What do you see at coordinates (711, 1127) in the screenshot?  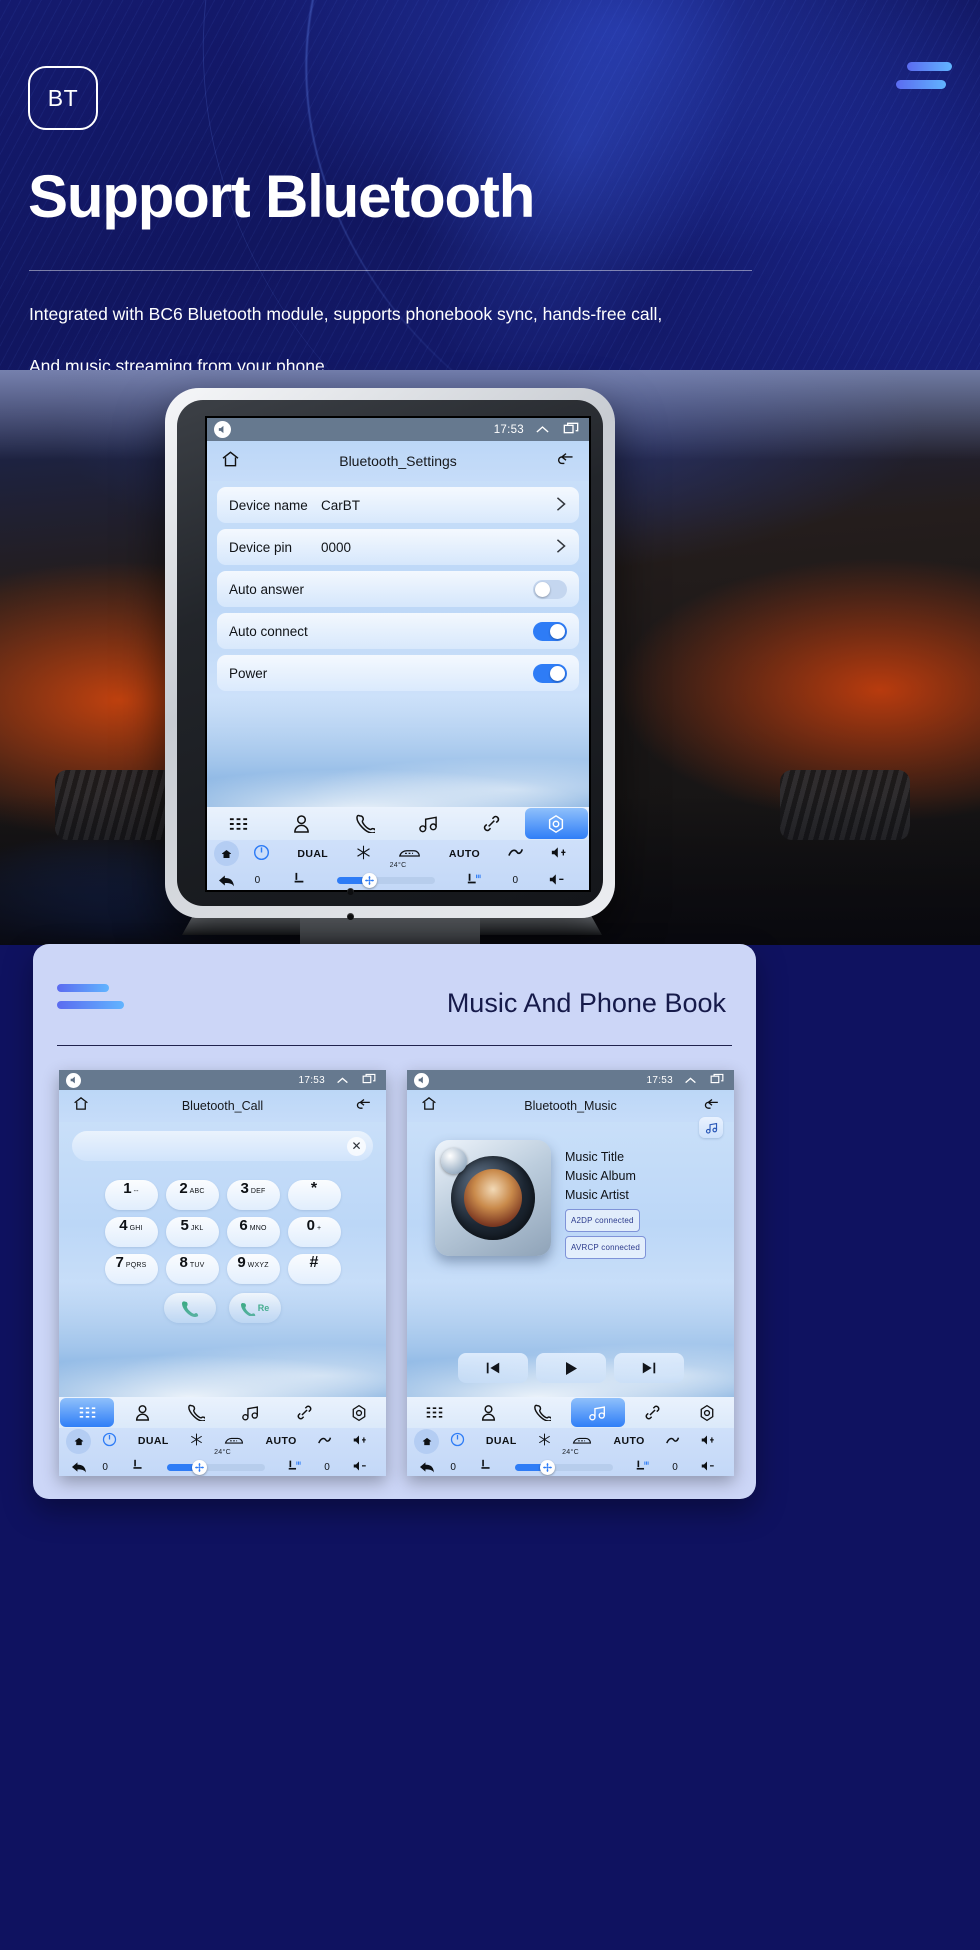 I see `music-list-icon` at bounding box center [711, 1127].